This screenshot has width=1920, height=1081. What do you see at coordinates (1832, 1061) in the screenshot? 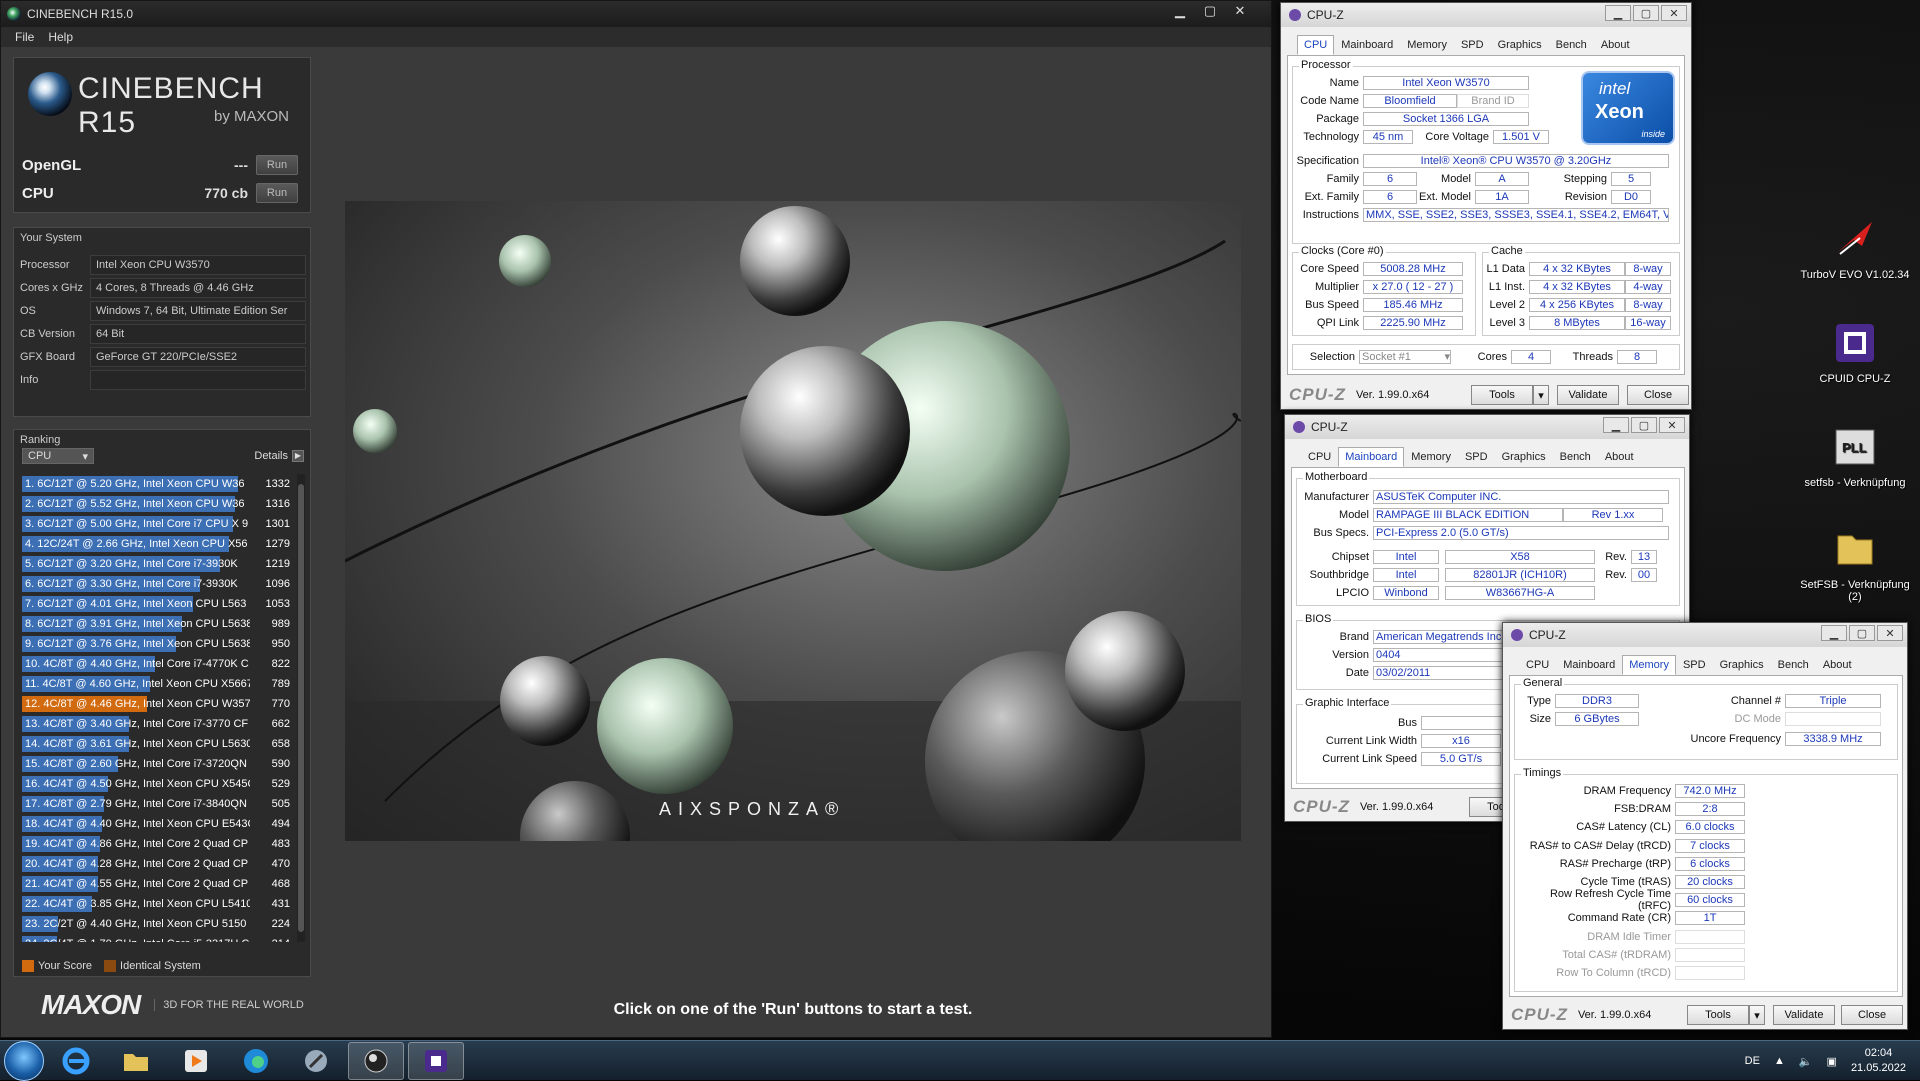
I see `network-icon: ▣` at bounding box center [1832, 1061].